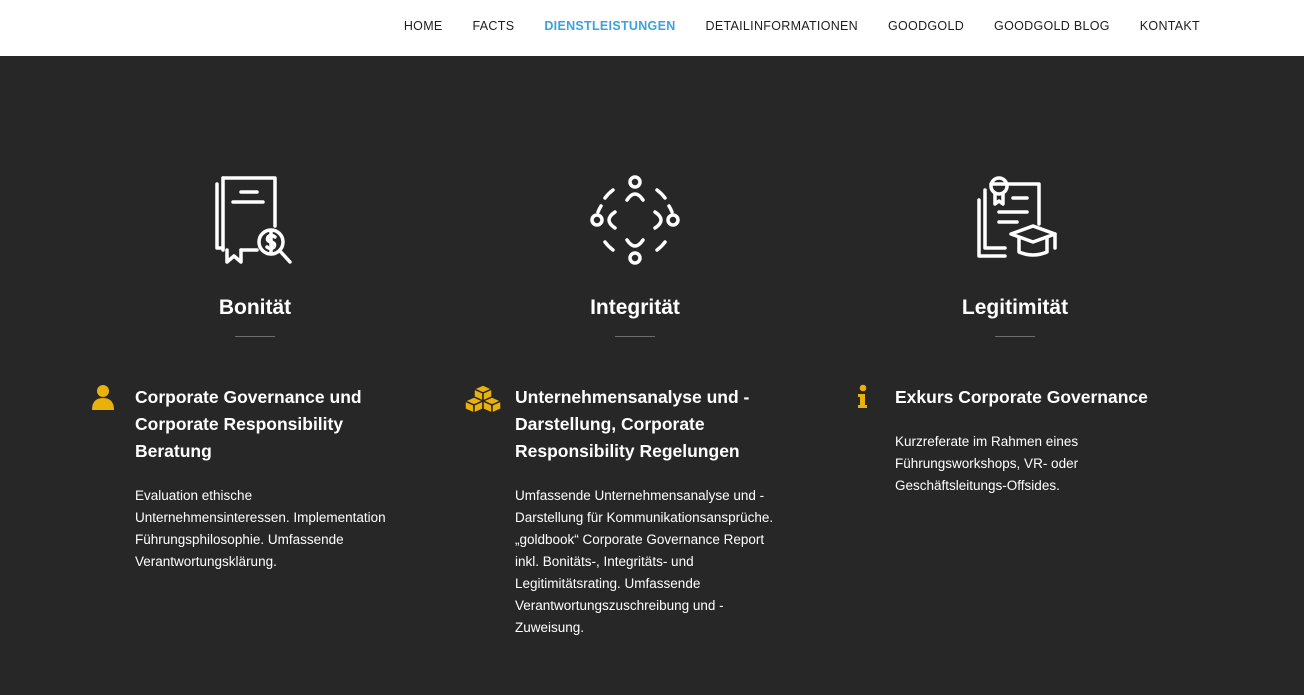  Describe the element at coordinates (253, 220) in the screenshot. I see `document-dollar-search-icon` at that location.